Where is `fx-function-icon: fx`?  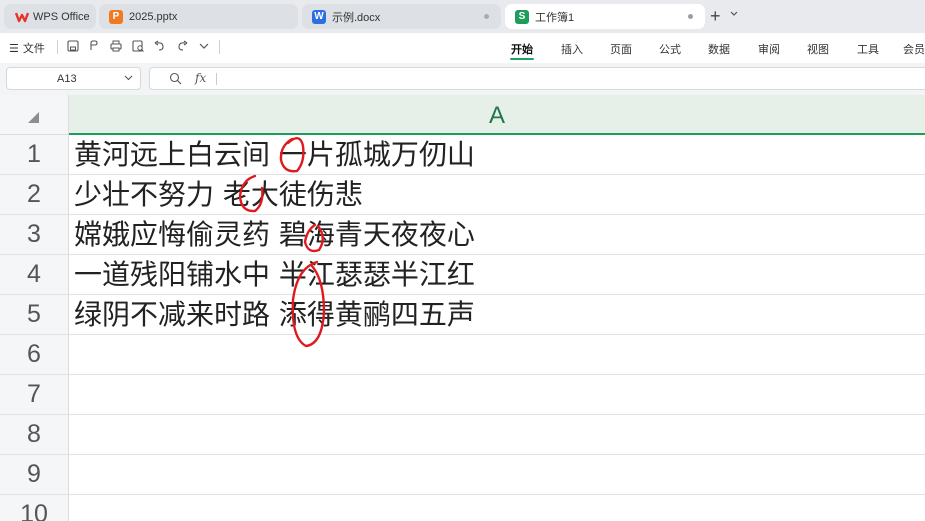
fx-function-icon: fx is located at coordinates (200, 78).